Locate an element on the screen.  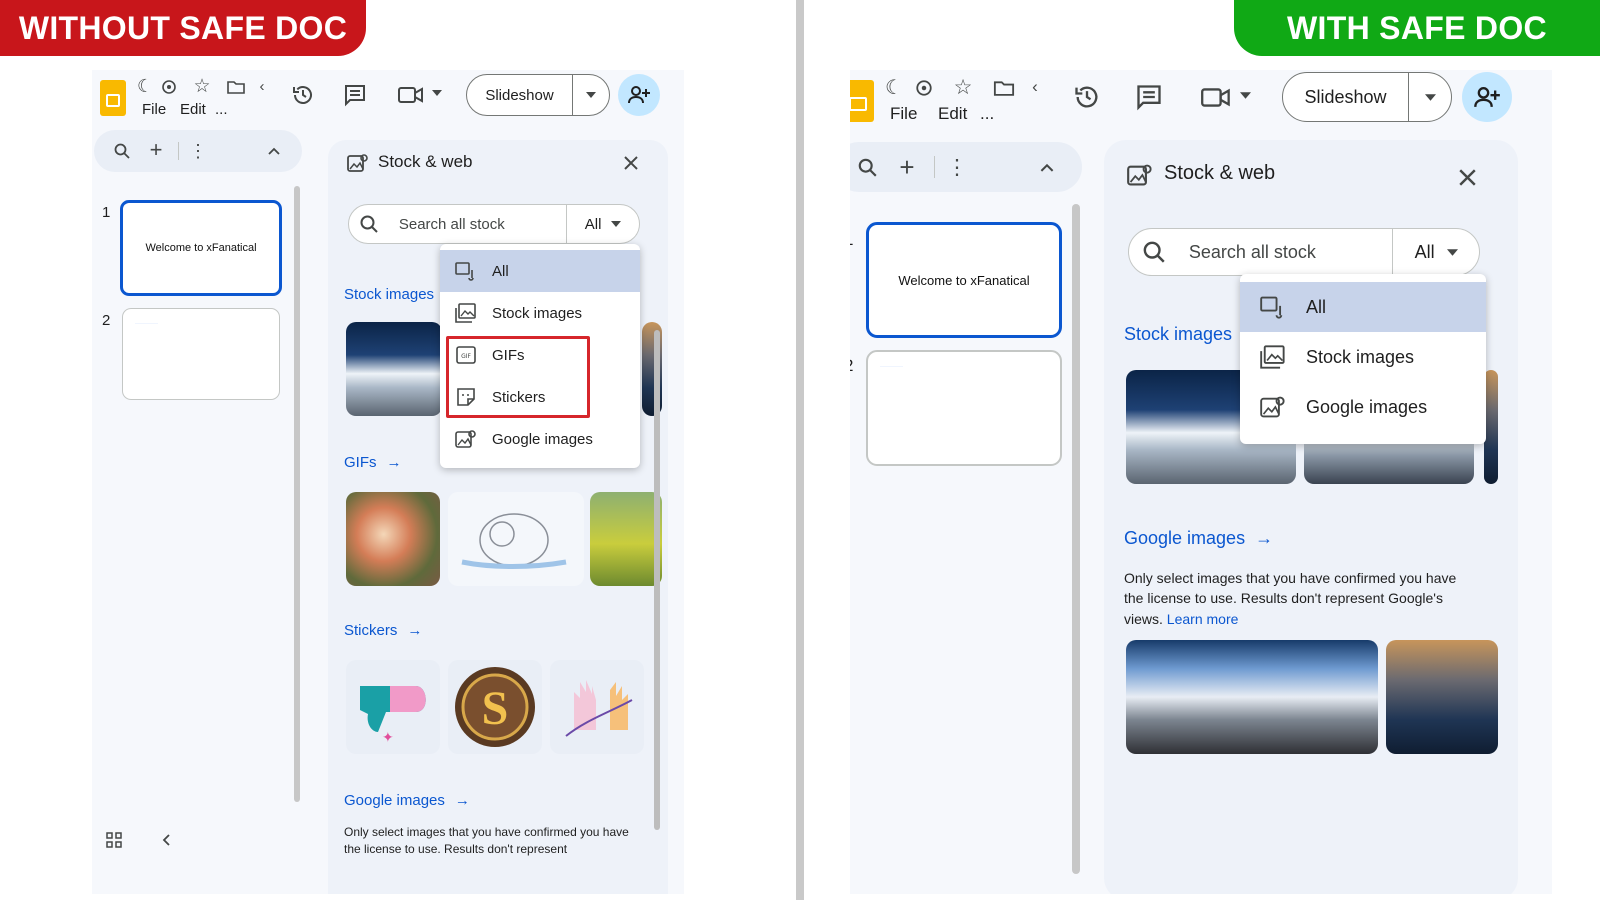
sticker-tile: S is located at coordinates (495, 707).